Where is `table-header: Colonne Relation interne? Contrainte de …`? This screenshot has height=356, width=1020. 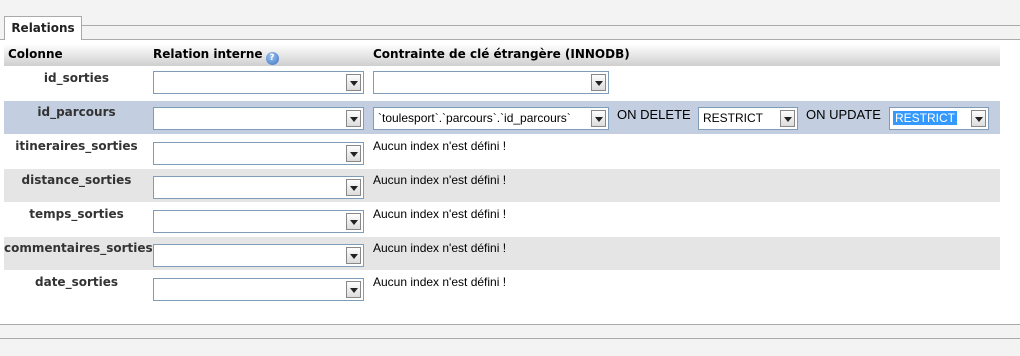 table-header: Colonne Relation interne? Contrainte de … is located at coordinates (502, 55).